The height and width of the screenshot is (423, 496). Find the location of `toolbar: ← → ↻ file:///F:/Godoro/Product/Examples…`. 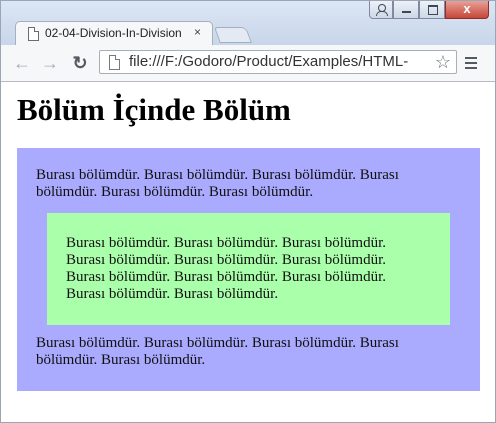

toolbar: ← → ↻ file:///F:/Godoro/Product/Examples… is located at coordinates (248, 63).